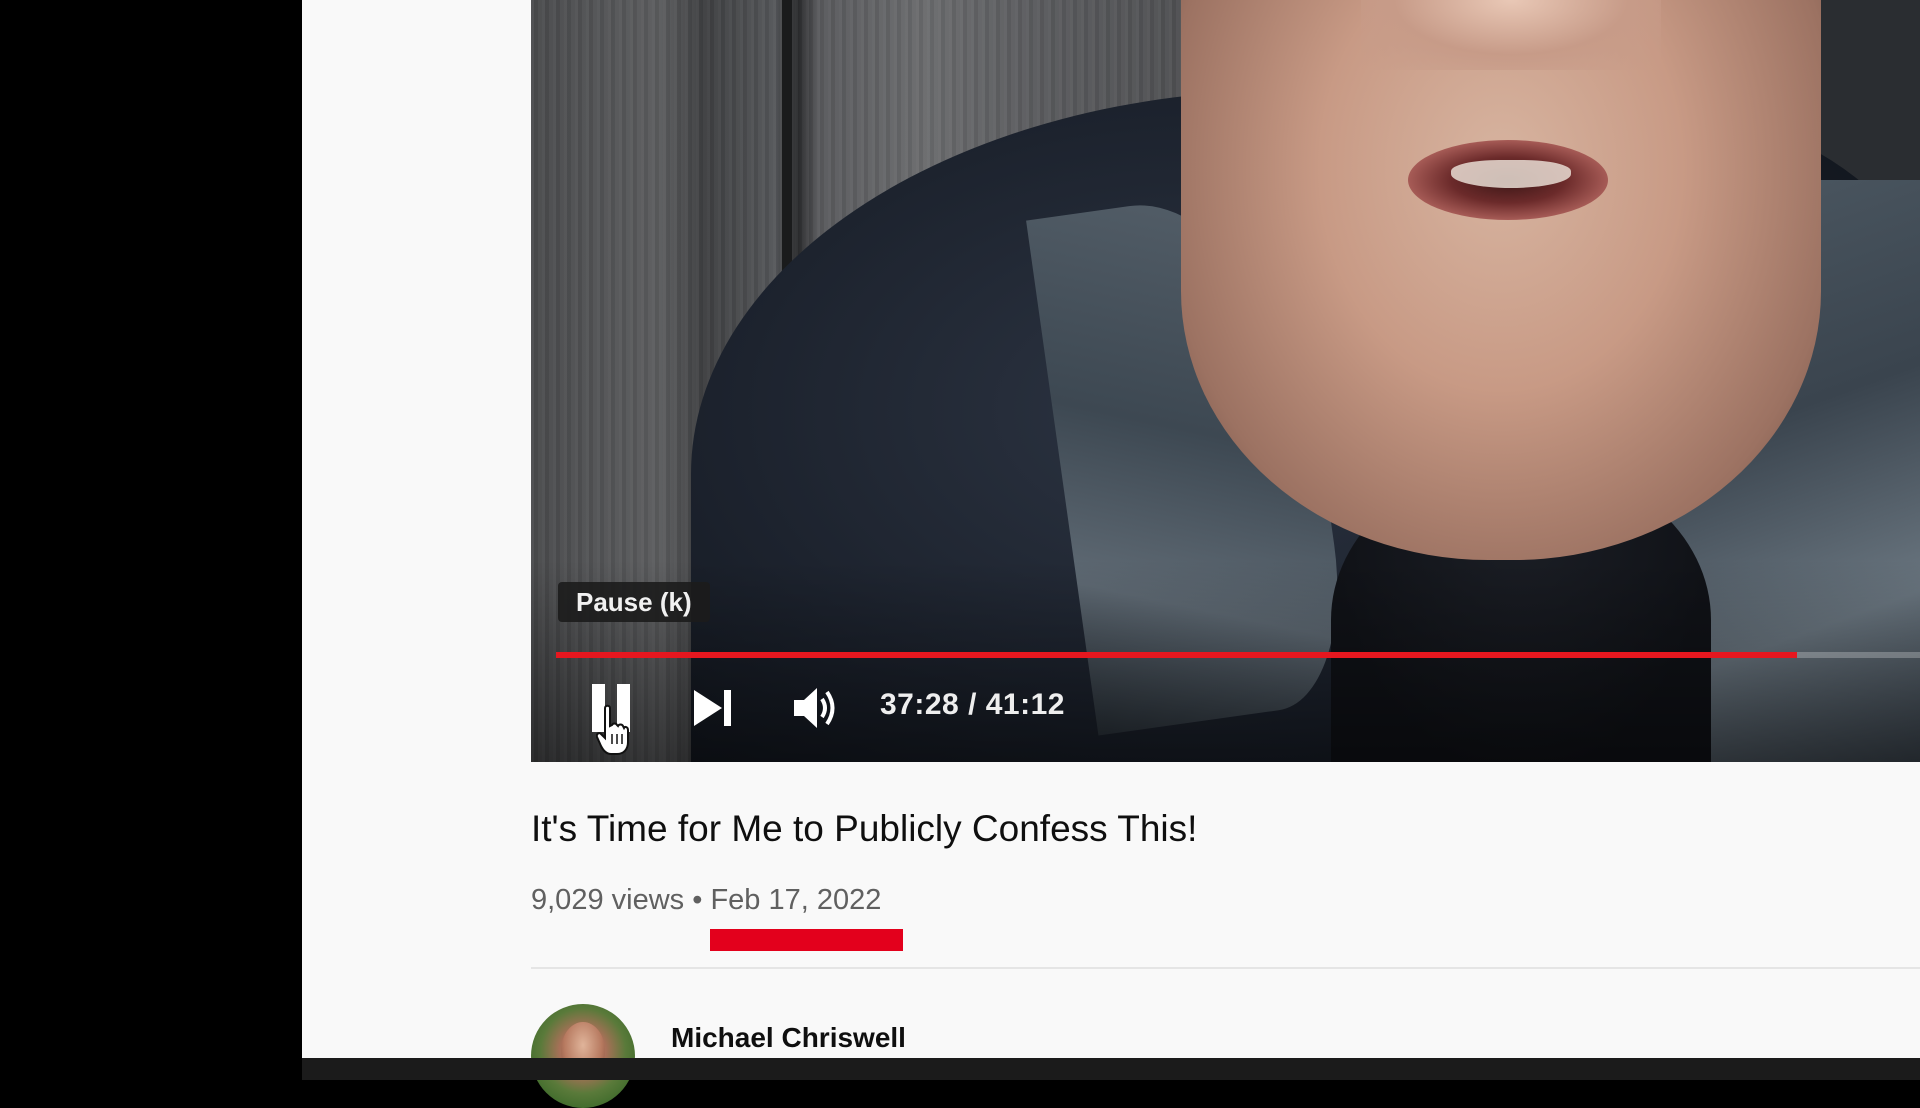 Image resolution: width=1920 pixels, height=1108 pixels. I want to click on upload-date: Feb 17, 2022, so click(796, 900).